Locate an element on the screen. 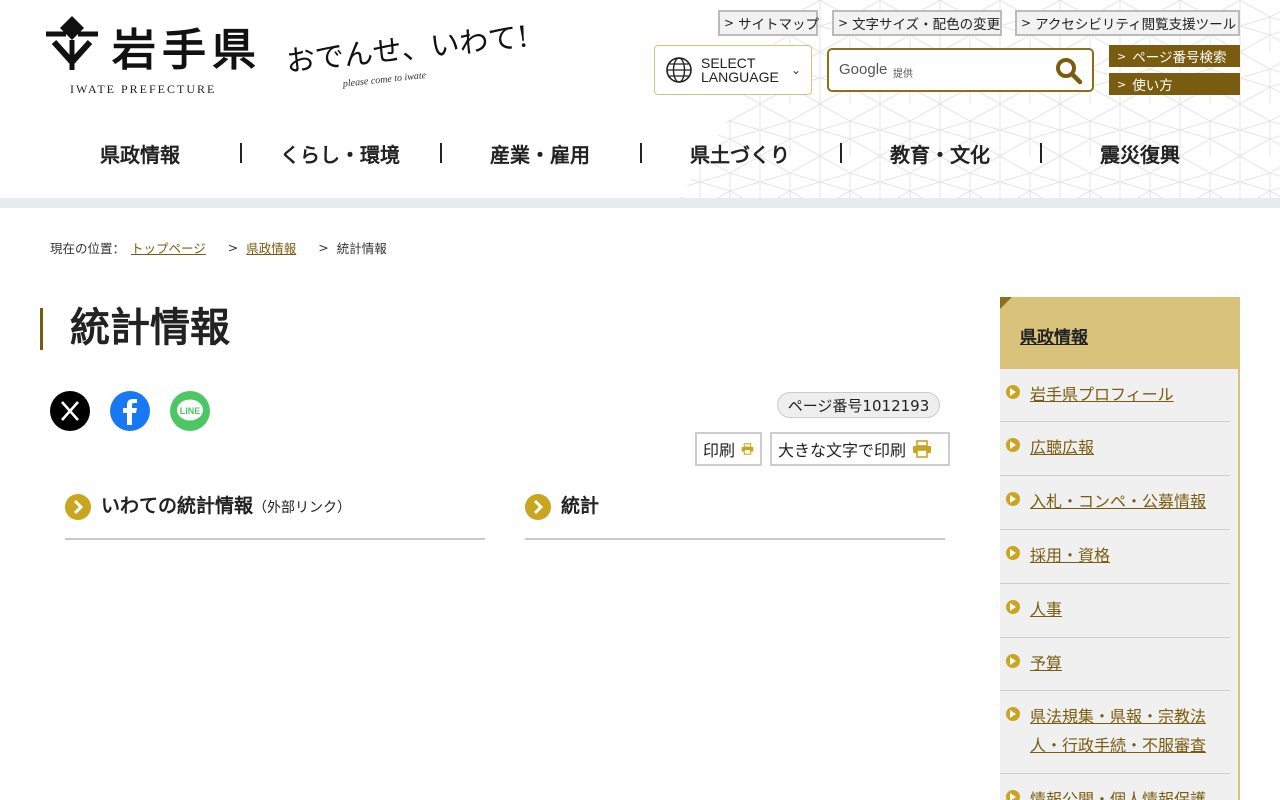 This screenshot has width=1280, height=800. link-label: いわての統計情報（外部リンク） is located at coordinates (226, 507).